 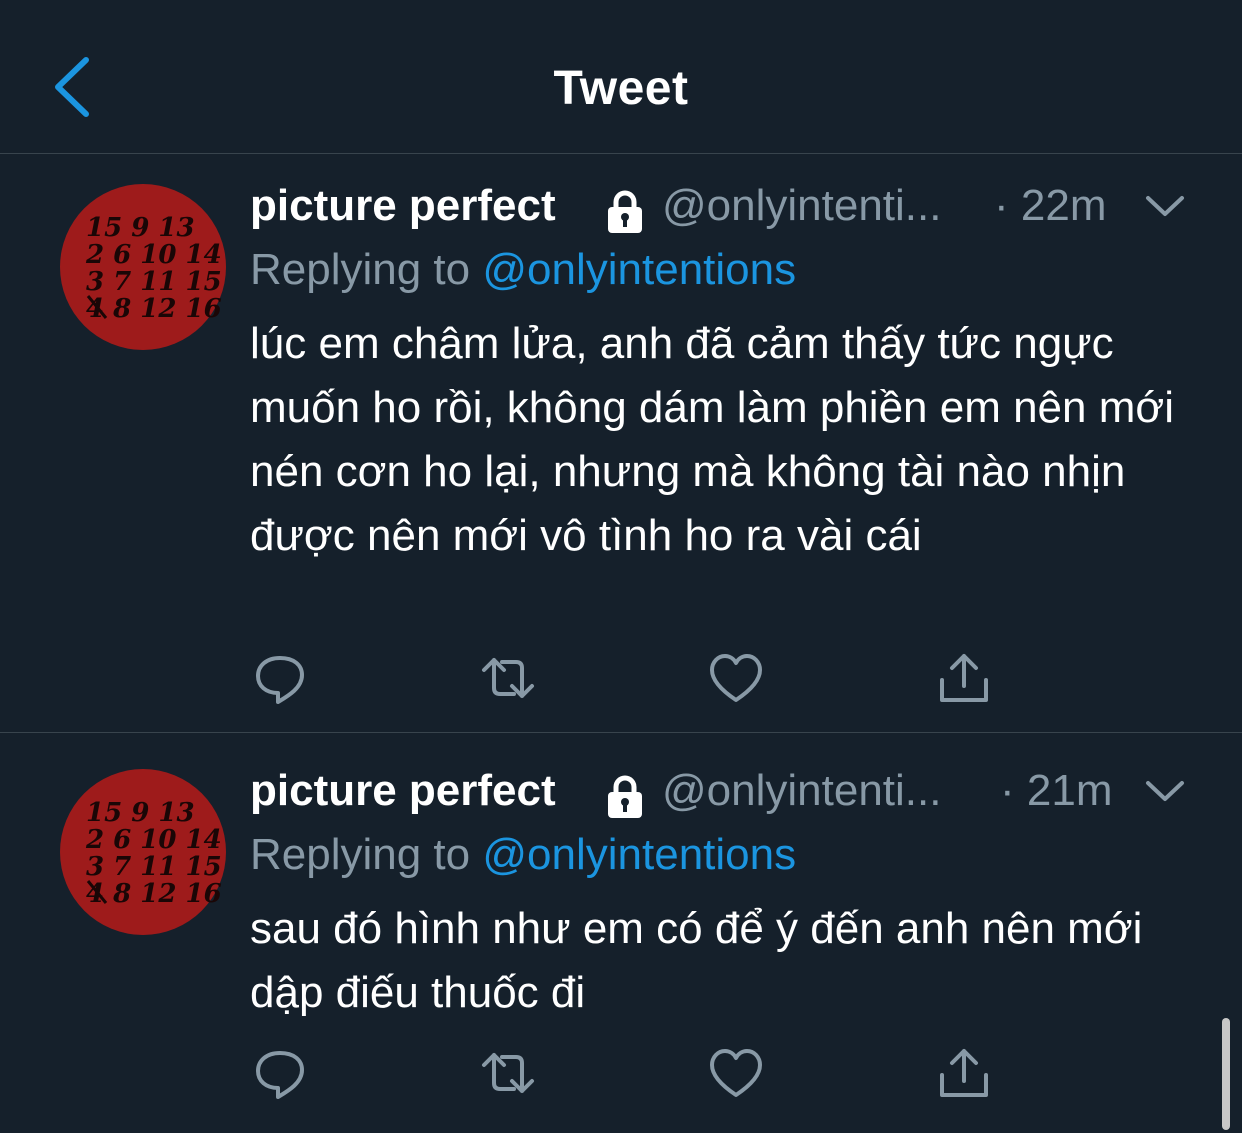 I want to click on tweet-header: picture perfect @onlyintenti... · 21m, so click(x=730, y=791).